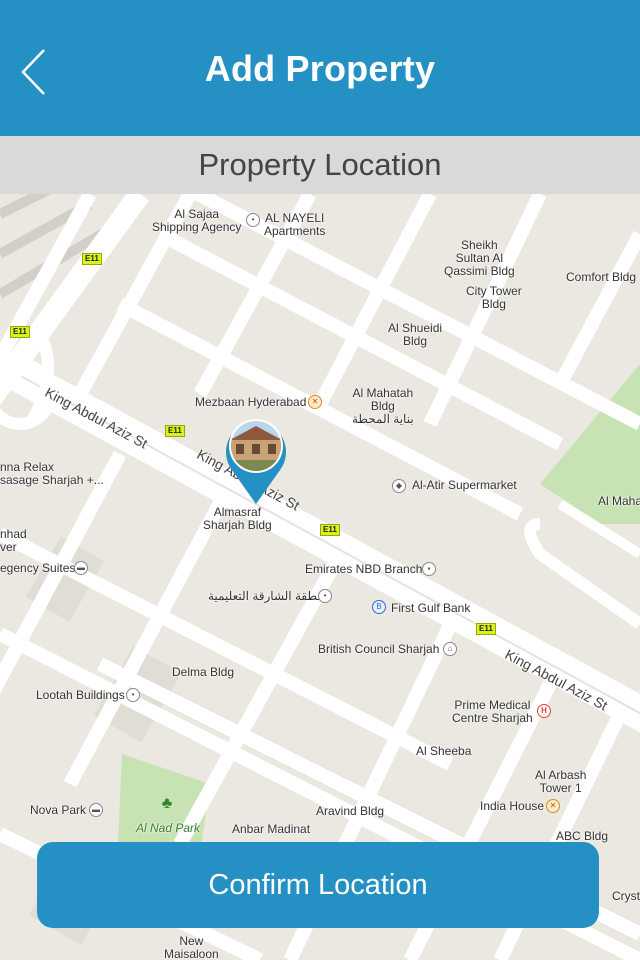  Describe the element at coordinates (601, 277) in the screenshot. I see `place-label: Comfort Bldg` at that location.